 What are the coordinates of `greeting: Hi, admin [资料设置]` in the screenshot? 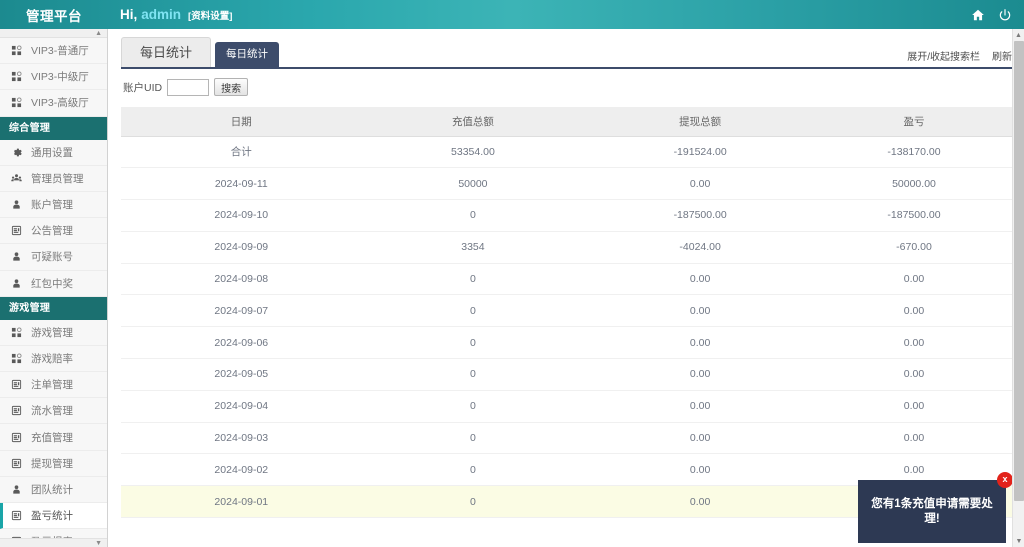 It's located at (176, 14).